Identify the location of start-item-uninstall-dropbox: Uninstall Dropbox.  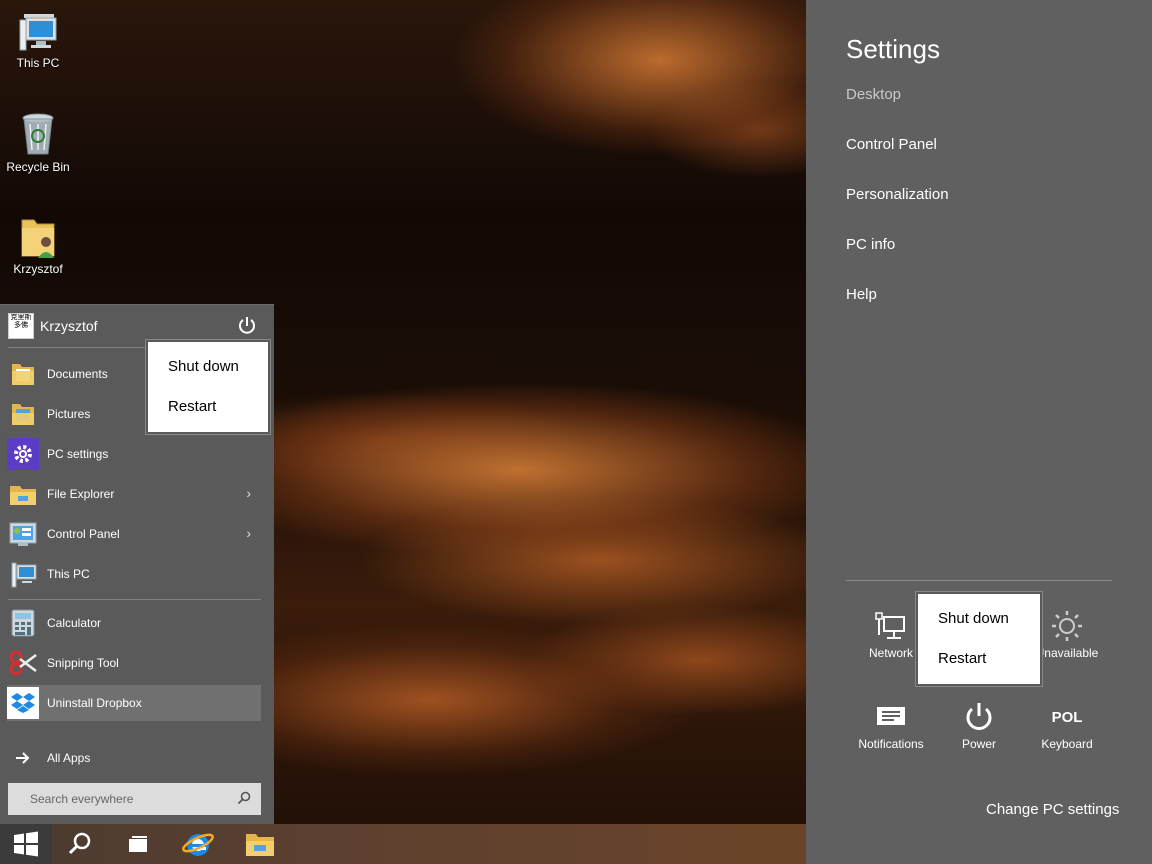
(134, 703).